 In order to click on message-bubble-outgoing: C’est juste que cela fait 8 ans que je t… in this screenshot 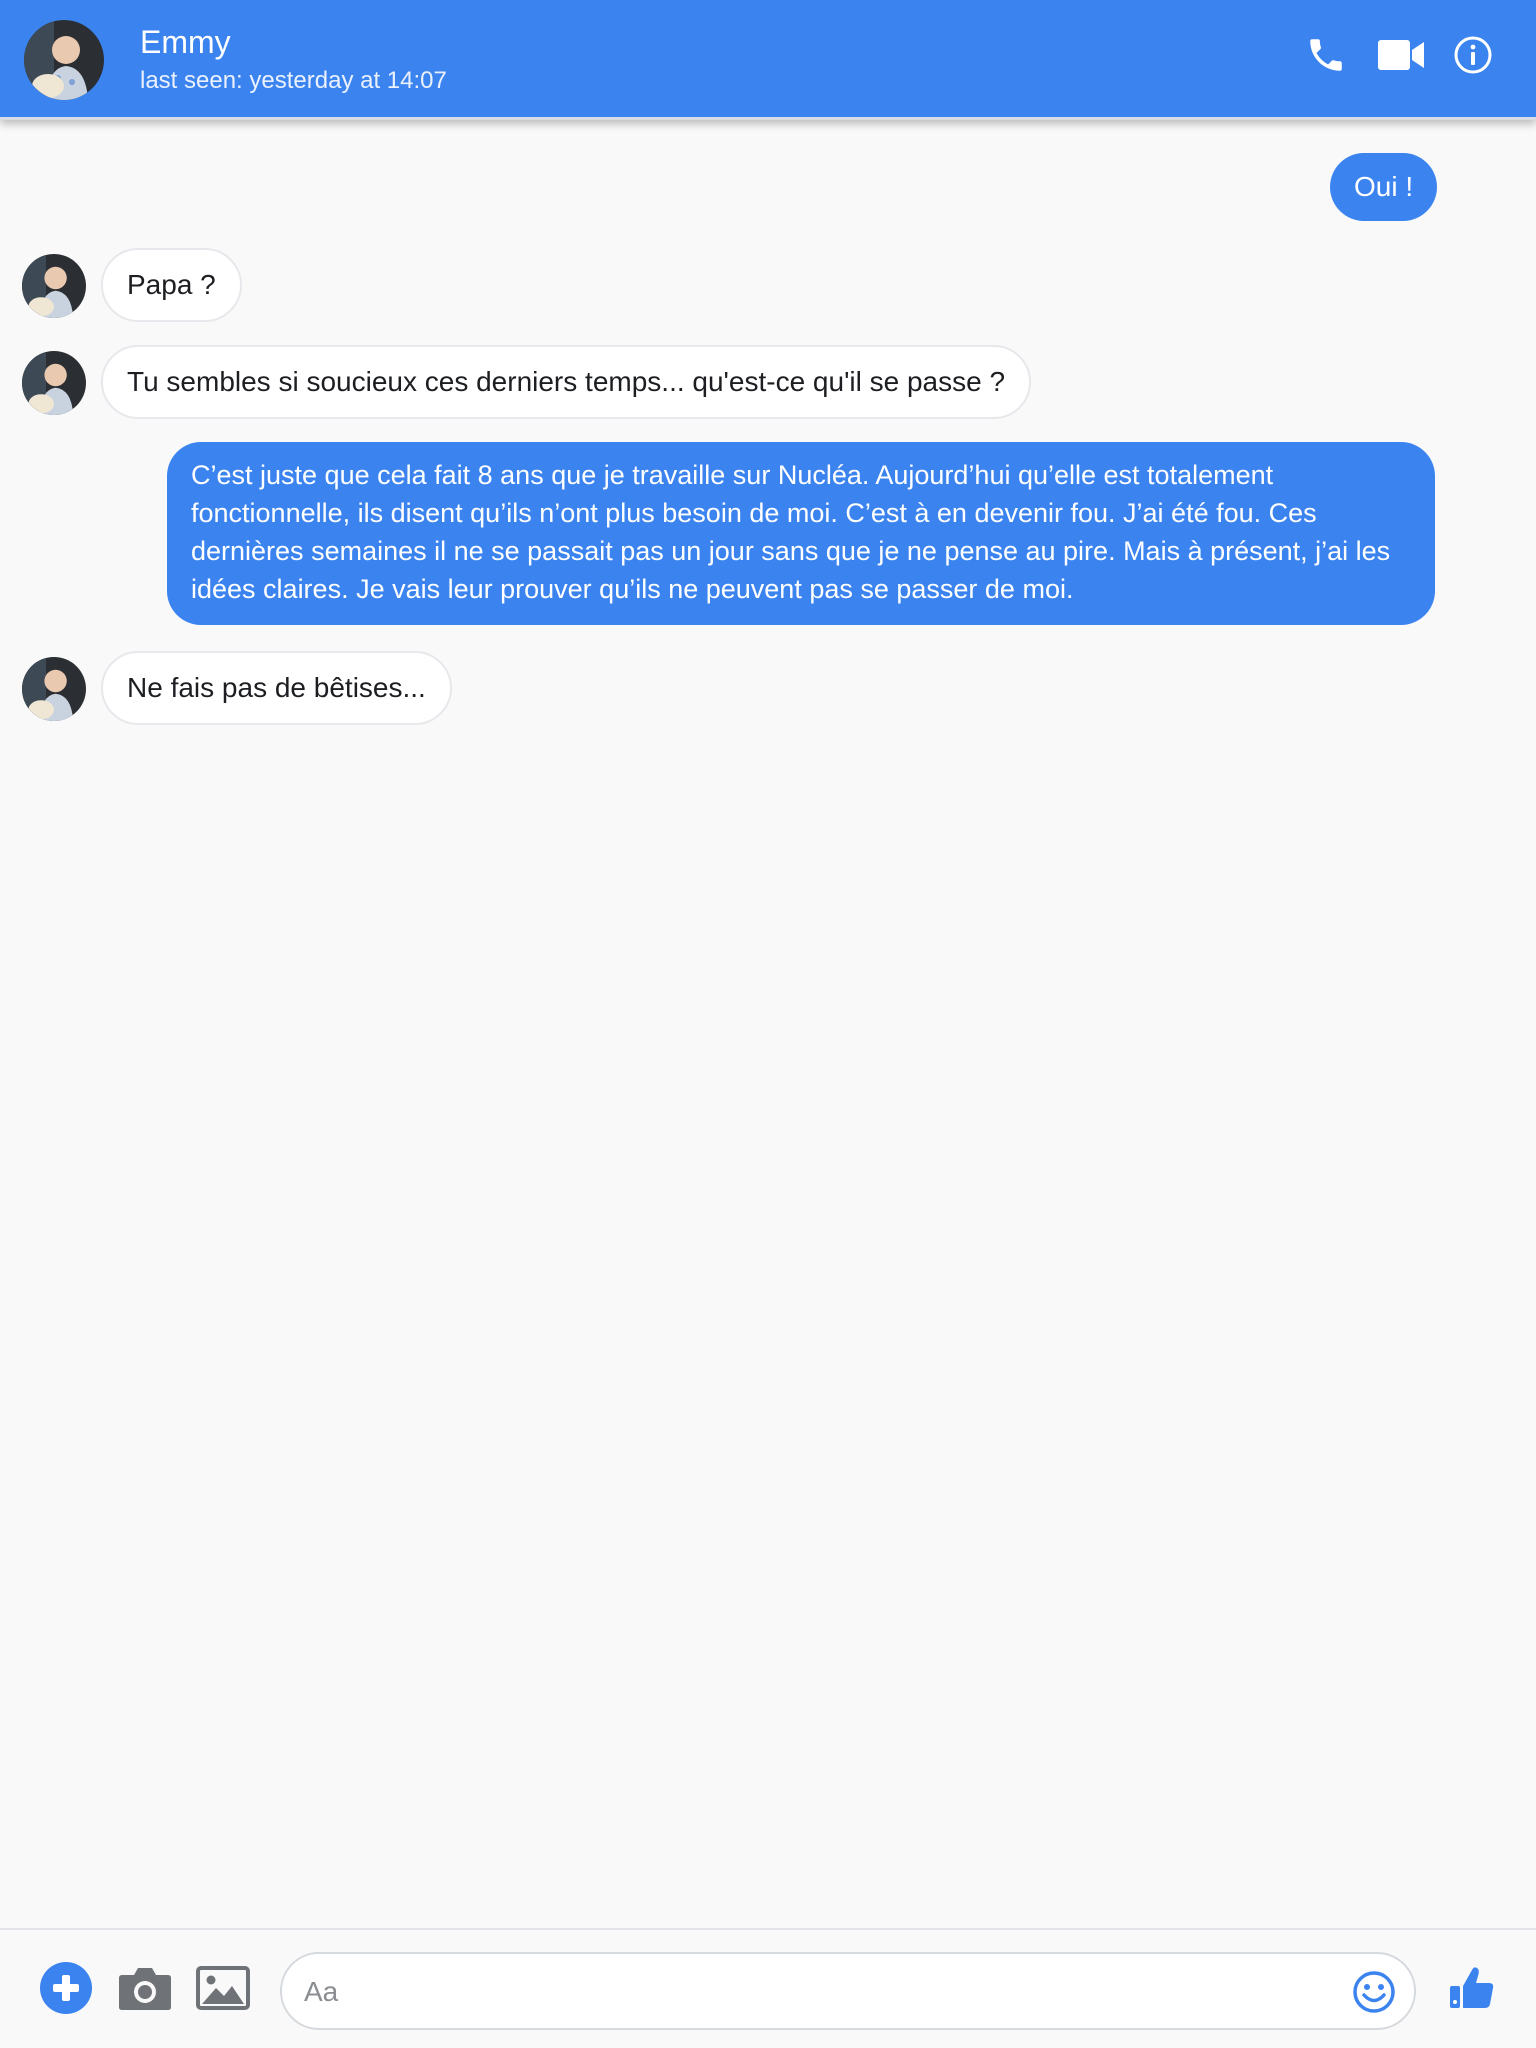, I will do `click(801, 533)`.